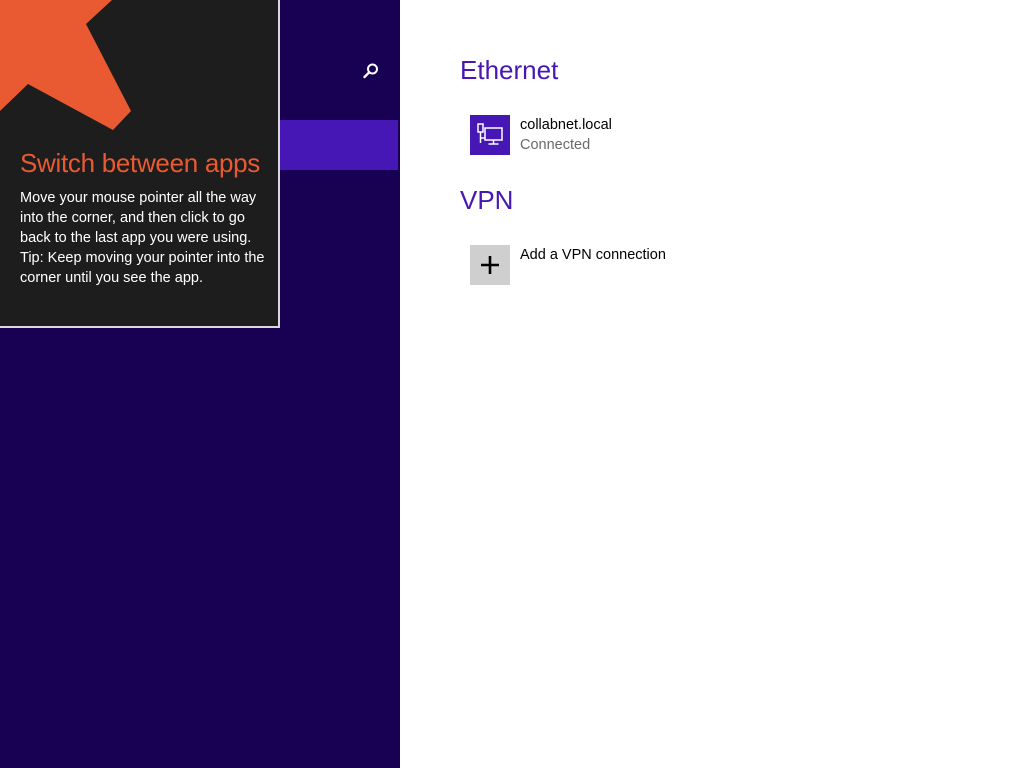 The image size is (1024, 768). What do you see at coordinates (65, 65) in the screenshot?
I see `corner-arrow-icon` at bounding box center [65, 65].